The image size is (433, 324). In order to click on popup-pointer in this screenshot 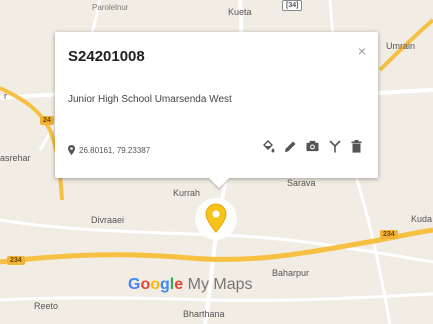, I will do `click(219, 183)`.